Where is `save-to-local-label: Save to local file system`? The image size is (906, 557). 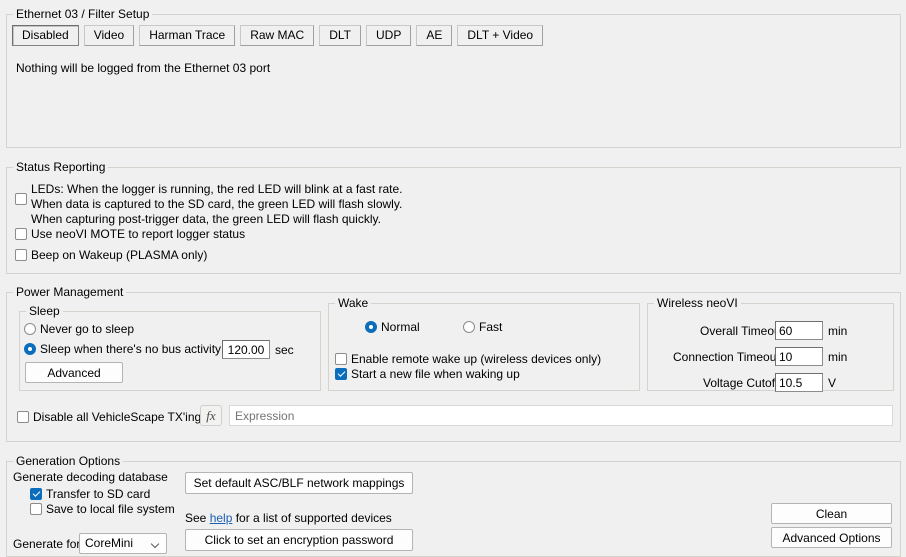
save-to-local-label: Save to local file system is located at coordinates (110, 509).